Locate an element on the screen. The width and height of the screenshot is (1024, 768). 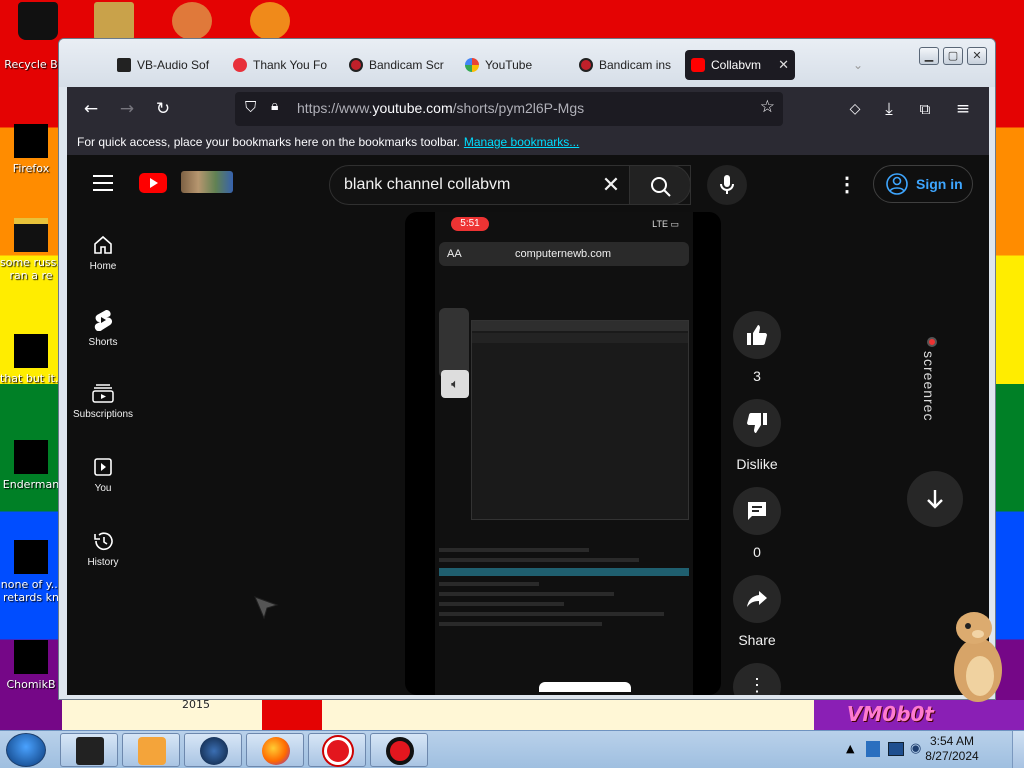
record-icon is located at coordinates (400, 751).